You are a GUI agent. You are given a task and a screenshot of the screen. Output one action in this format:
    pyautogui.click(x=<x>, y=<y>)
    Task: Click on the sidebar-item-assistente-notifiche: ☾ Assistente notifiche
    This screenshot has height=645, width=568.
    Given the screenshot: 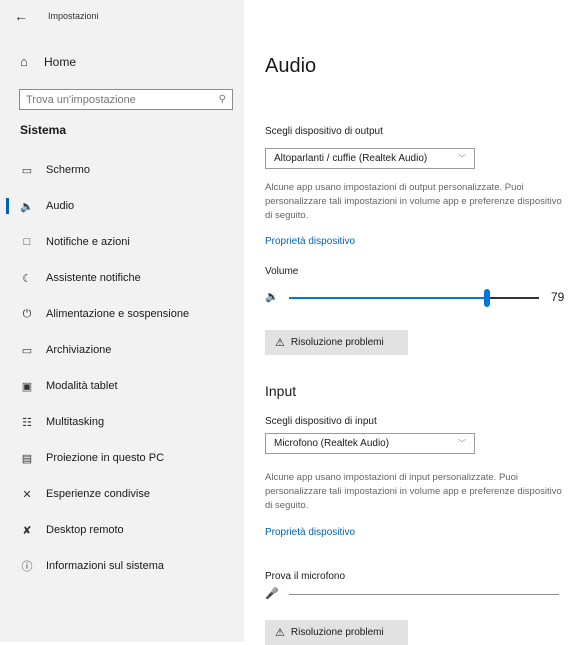 What is the action you would take?
    pyautogui.click(x=122, y=278)
    